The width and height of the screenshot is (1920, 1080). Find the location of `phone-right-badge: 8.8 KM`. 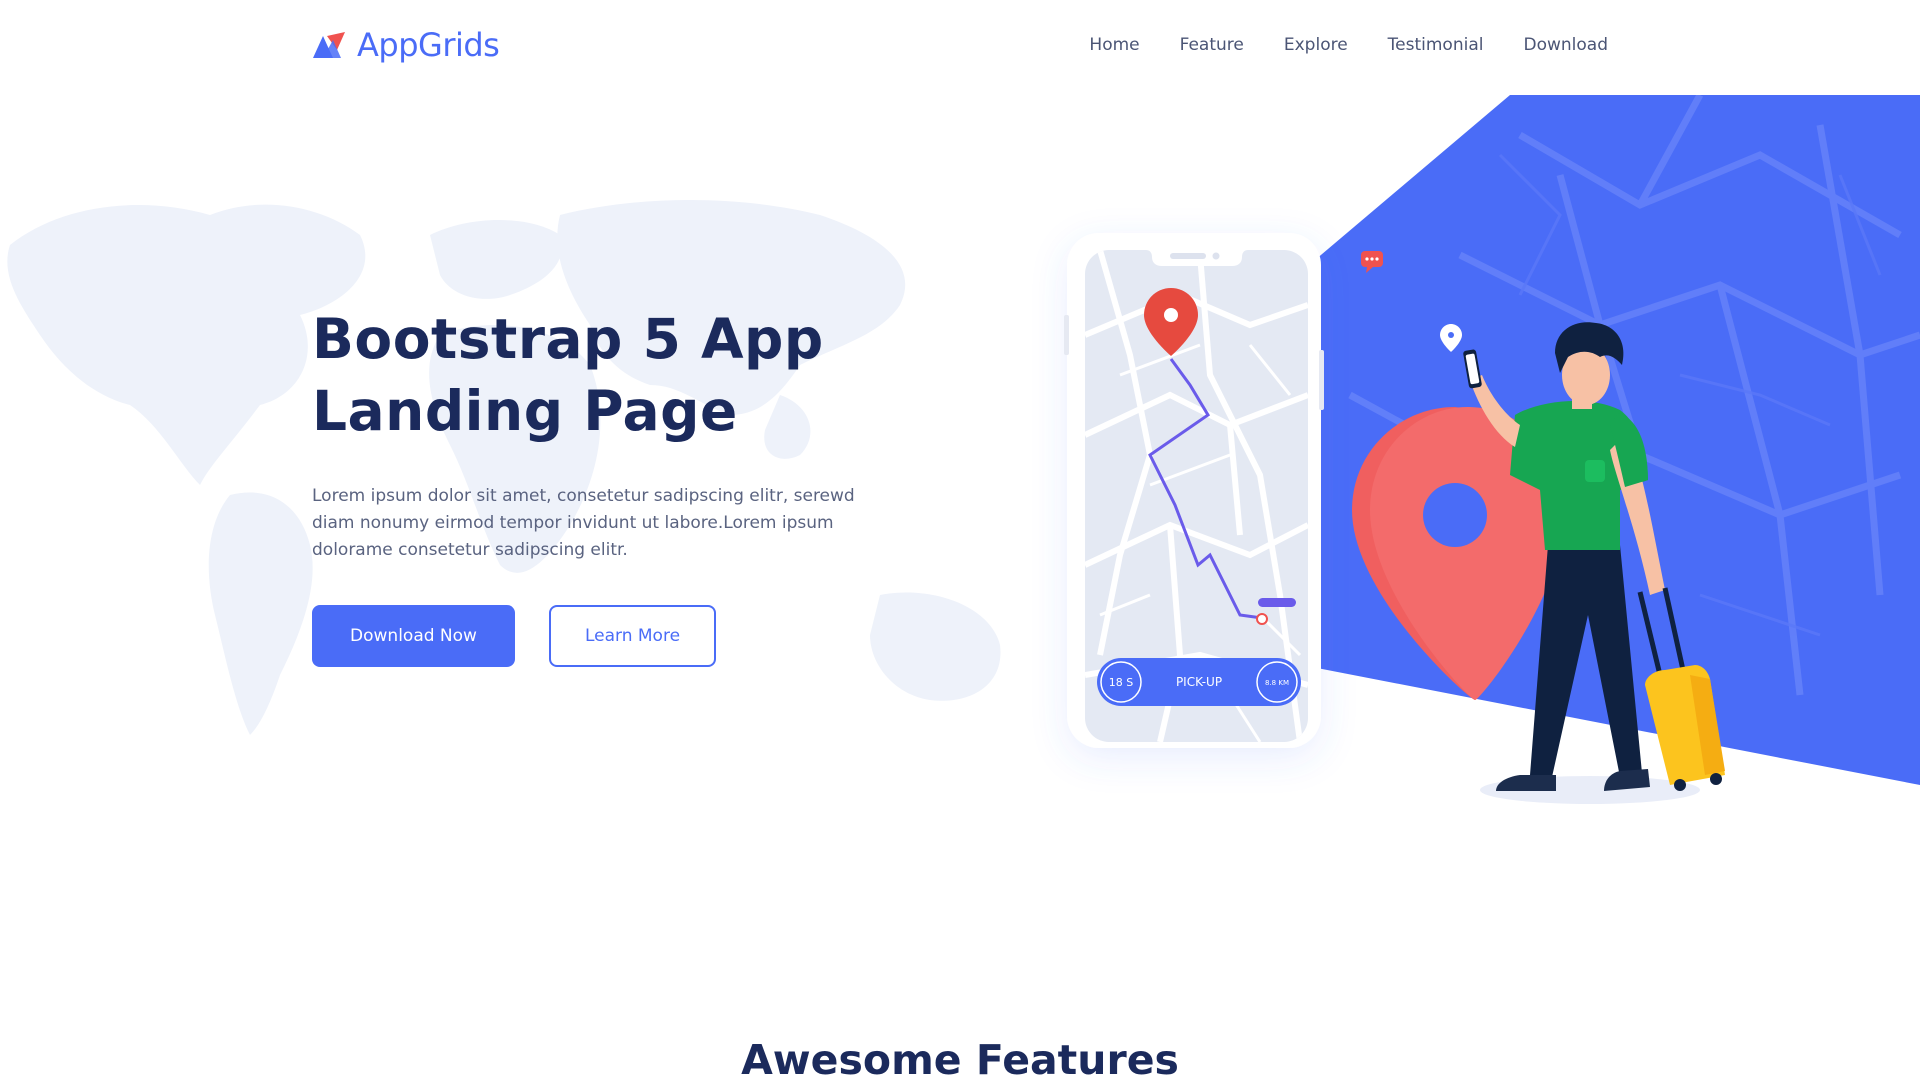

phone-right-badge: 8.8 KM is located at coordinates (1277, 683).